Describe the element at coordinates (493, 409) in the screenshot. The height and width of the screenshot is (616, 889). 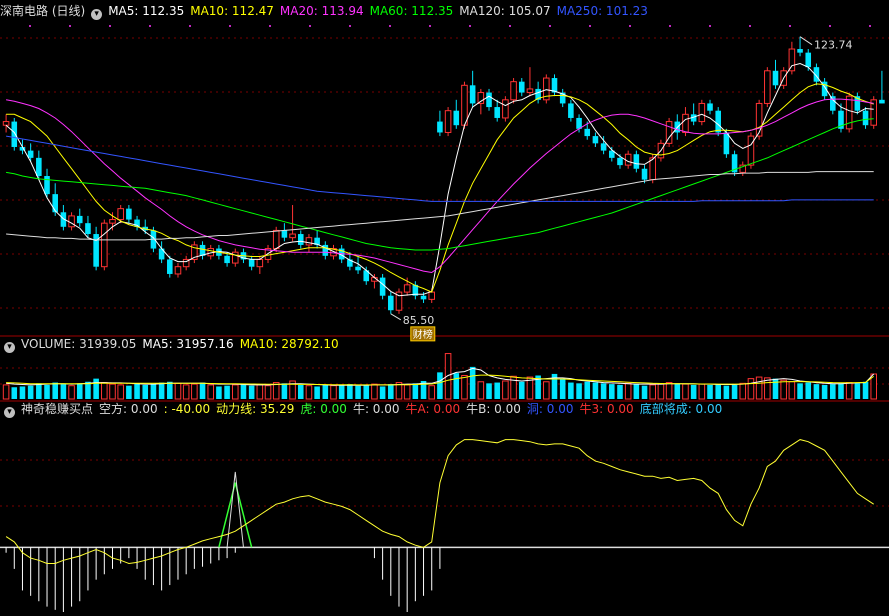
I see `indicator-legend-item: 牛B: 0.00` at that location.